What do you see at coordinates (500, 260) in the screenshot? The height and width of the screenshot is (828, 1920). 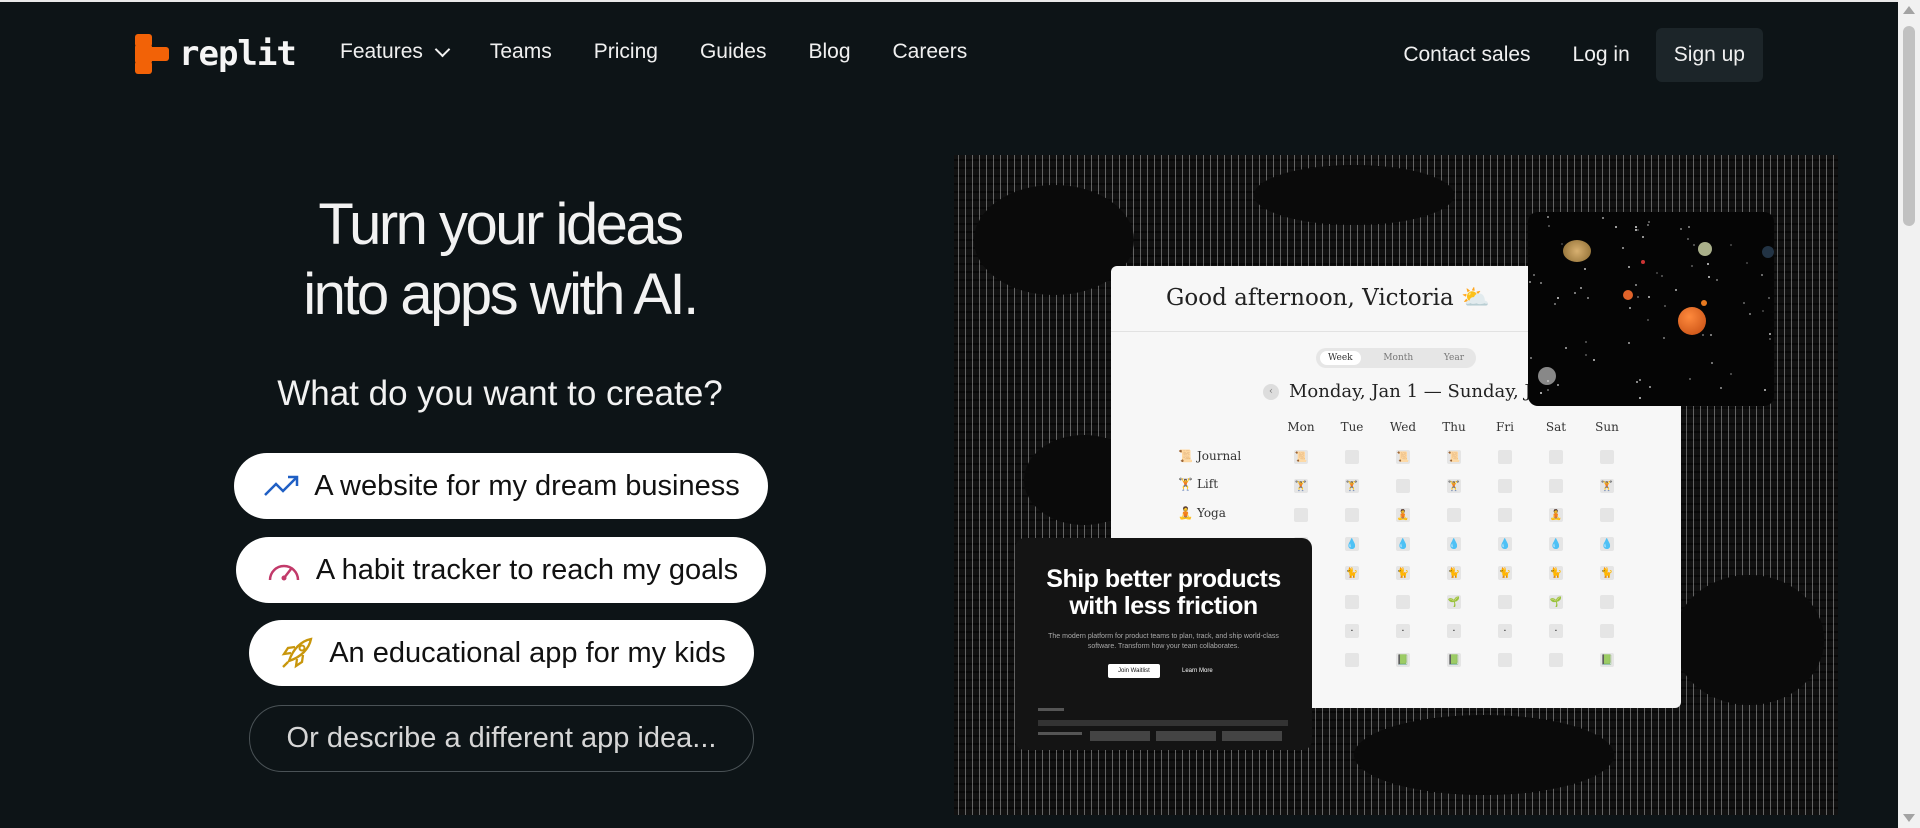 I see `hero-title: Turn your ideas into apps with AI.` at bounding box center [500, 260].